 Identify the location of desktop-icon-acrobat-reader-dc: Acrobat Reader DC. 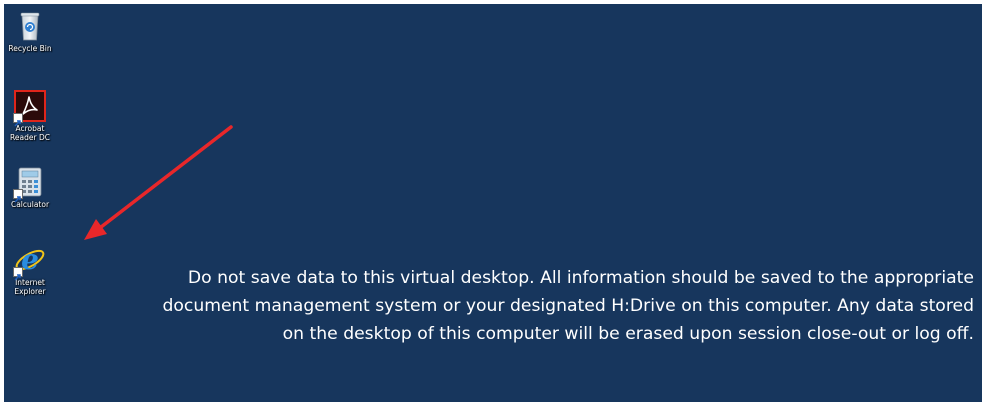
(30, 116).